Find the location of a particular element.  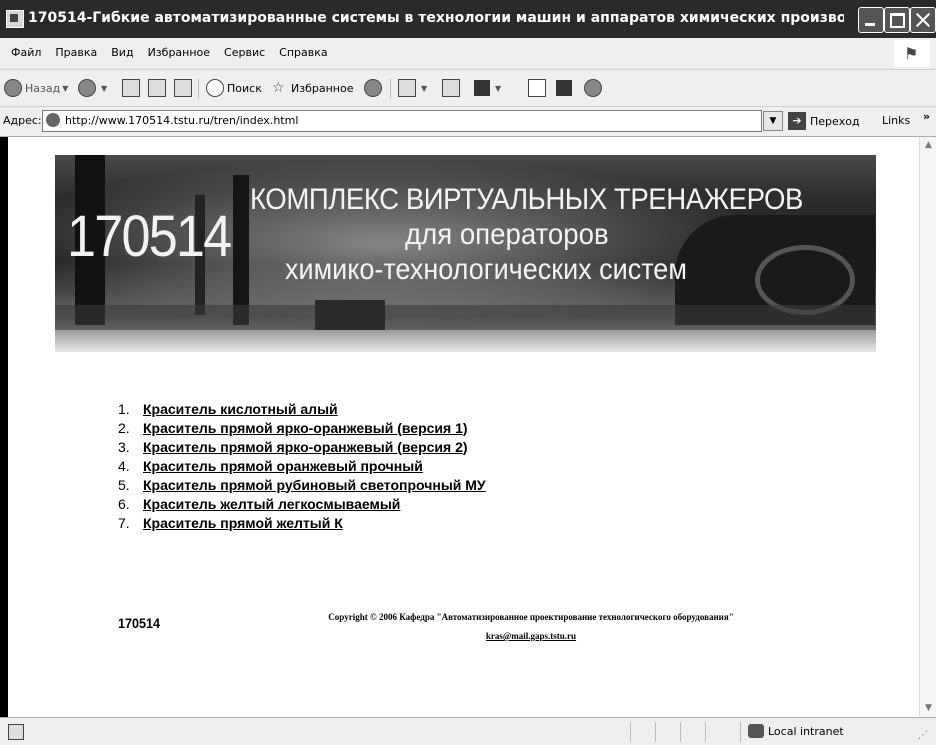

menu-file: Файл is located at coordinates (26, 52).